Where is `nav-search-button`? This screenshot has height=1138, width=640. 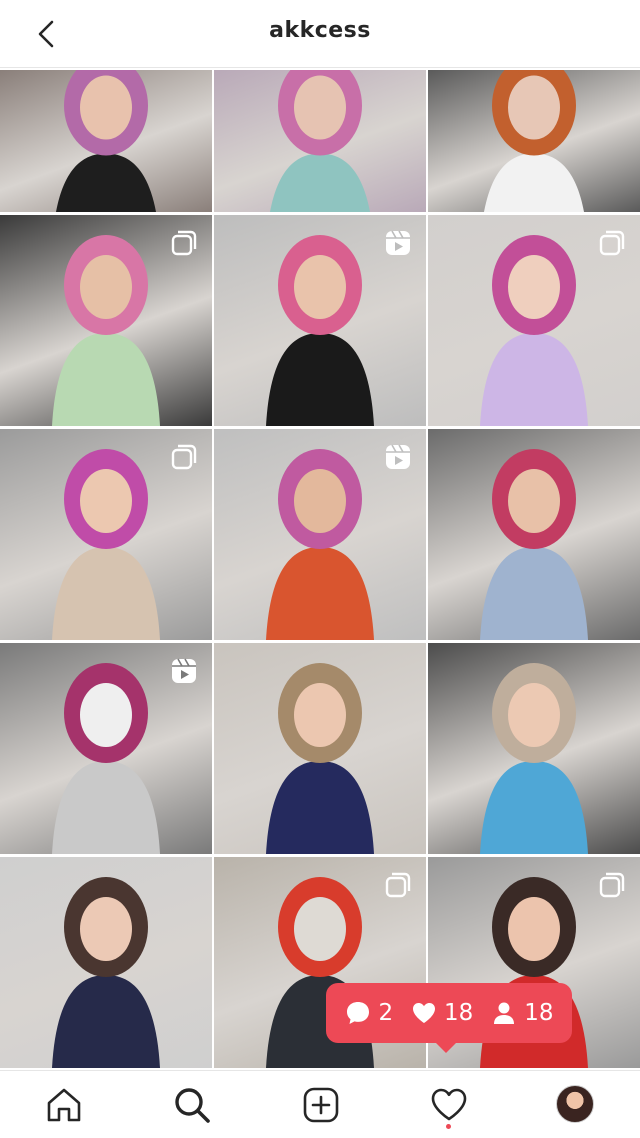 nav-search-button is located at coordinates (192, 1105).